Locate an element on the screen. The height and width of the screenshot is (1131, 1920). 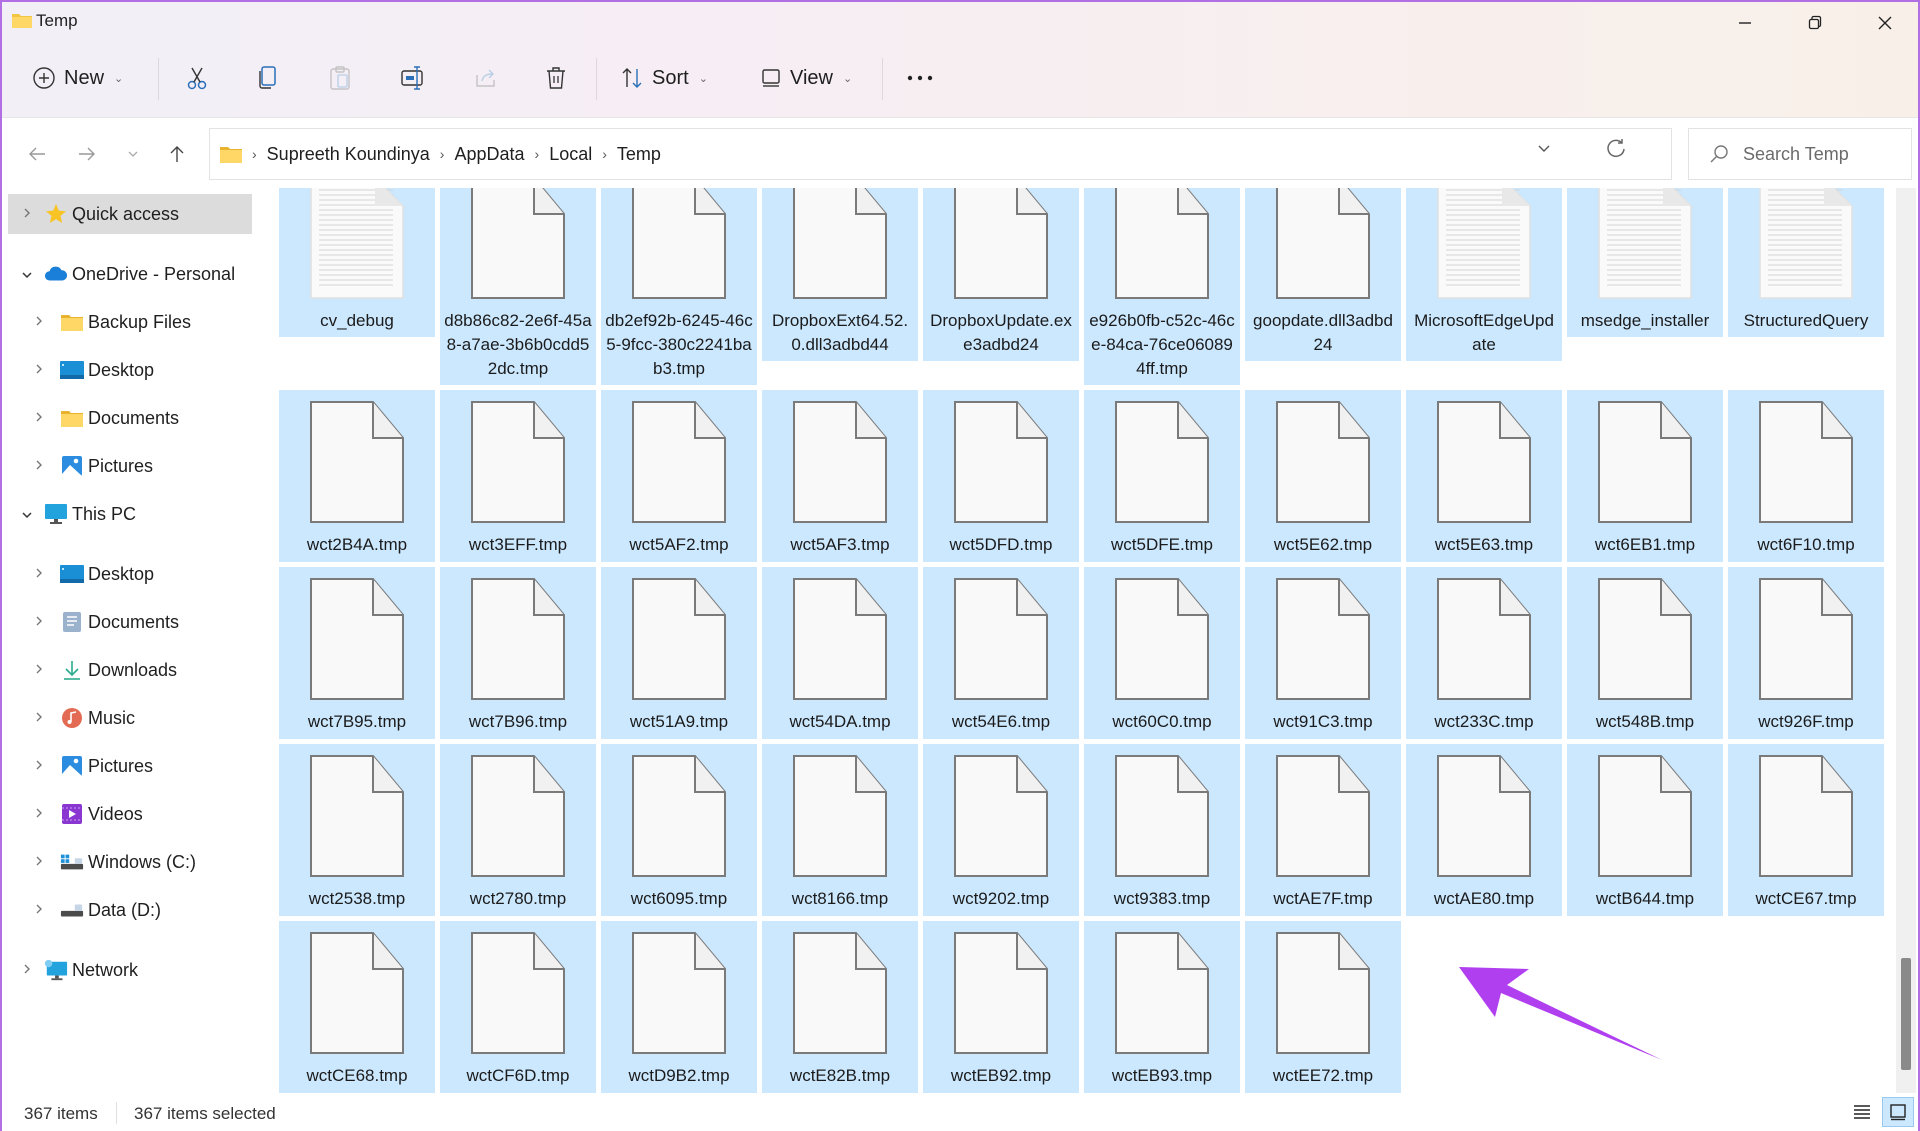
file-item: wct2538.tmp is located at coordinates (357, 830).